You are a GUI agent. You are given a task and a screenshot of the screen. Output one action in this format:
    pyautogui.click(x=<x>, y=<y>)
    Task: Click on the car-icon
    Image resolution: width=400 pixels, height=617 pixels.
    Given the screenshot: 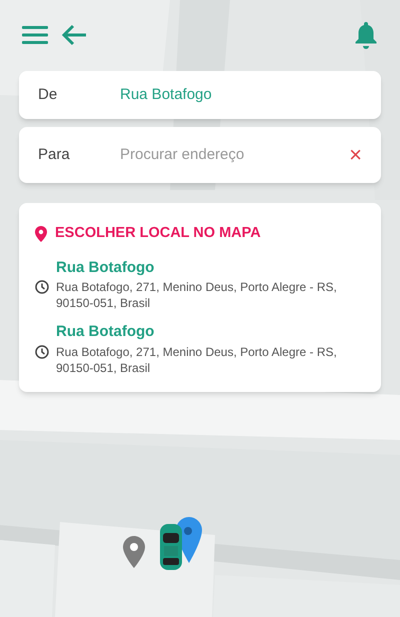 What is the action you would take?
    pyautogui.click(x=171, y=547)
    